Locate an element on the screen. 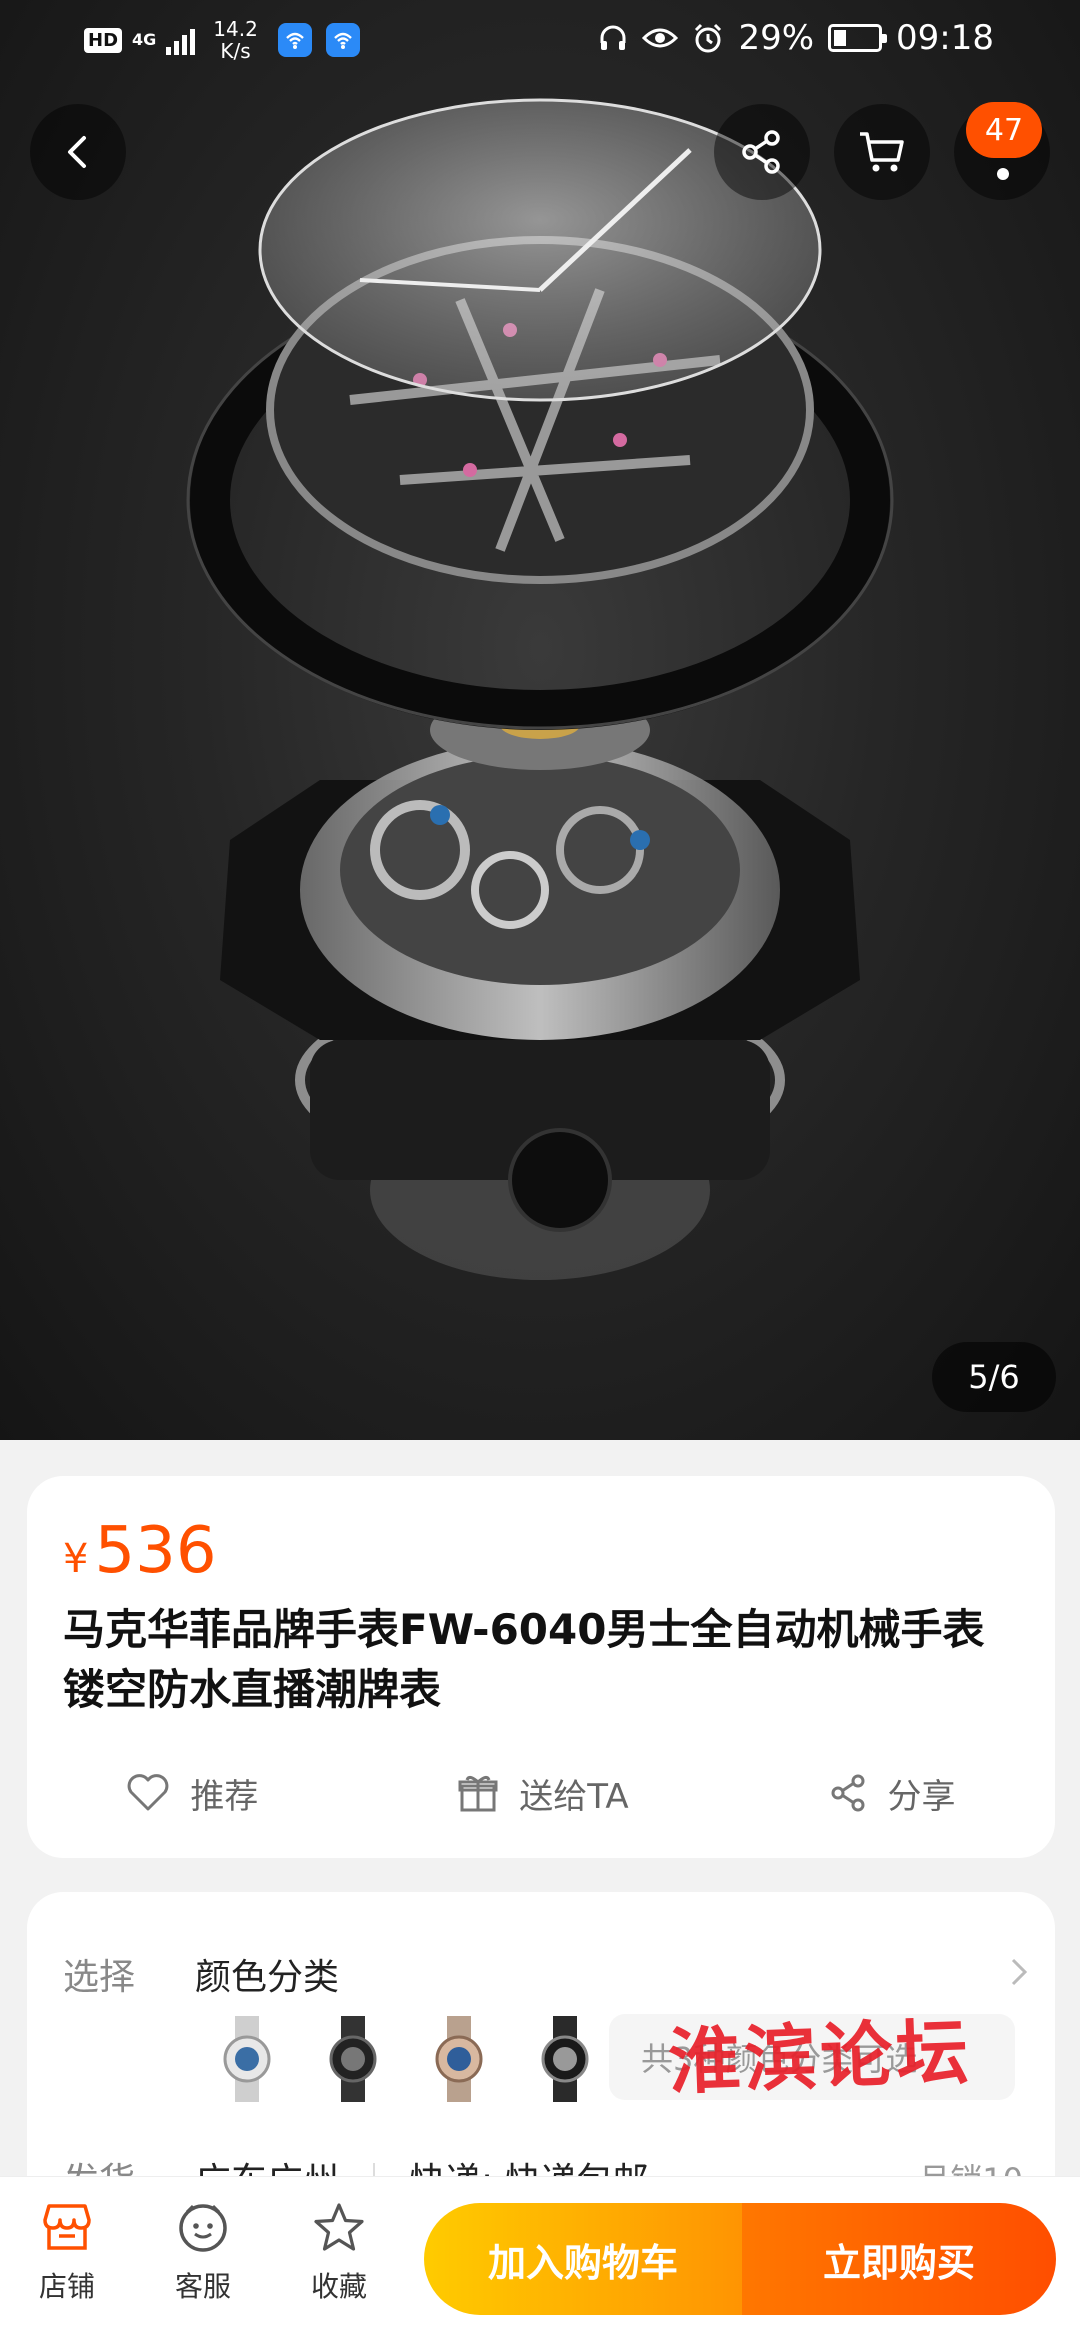 This screenshot has width=1080, height=2340. currency-symbol: ¥ is located at coordinates (76, 1559).